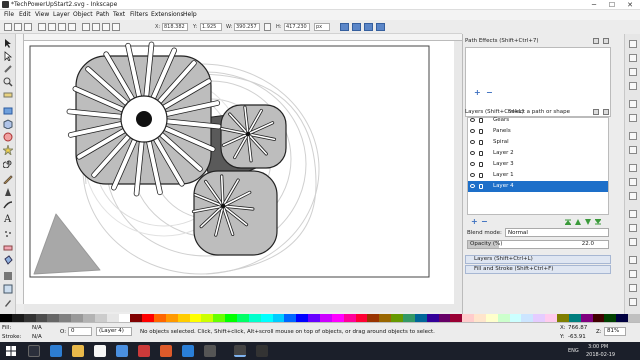 The width and height of the screenshot is (640, 360). What do you see at coordinates (344, 27) in the screenshot?
I see `scale-stroke-icon` at bounding box center [344, 27].